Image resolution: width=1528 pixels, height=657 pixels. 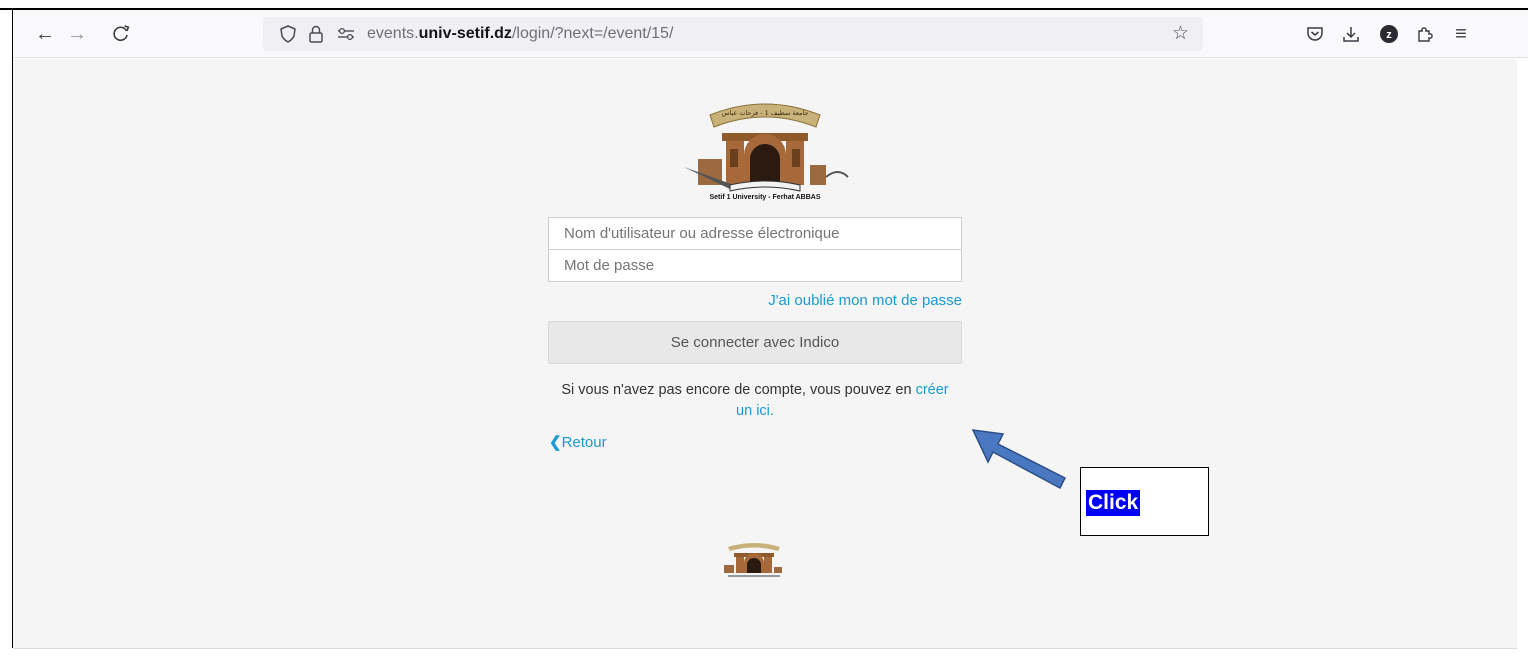 I want to click on password-input, so click(x=755, y=266).